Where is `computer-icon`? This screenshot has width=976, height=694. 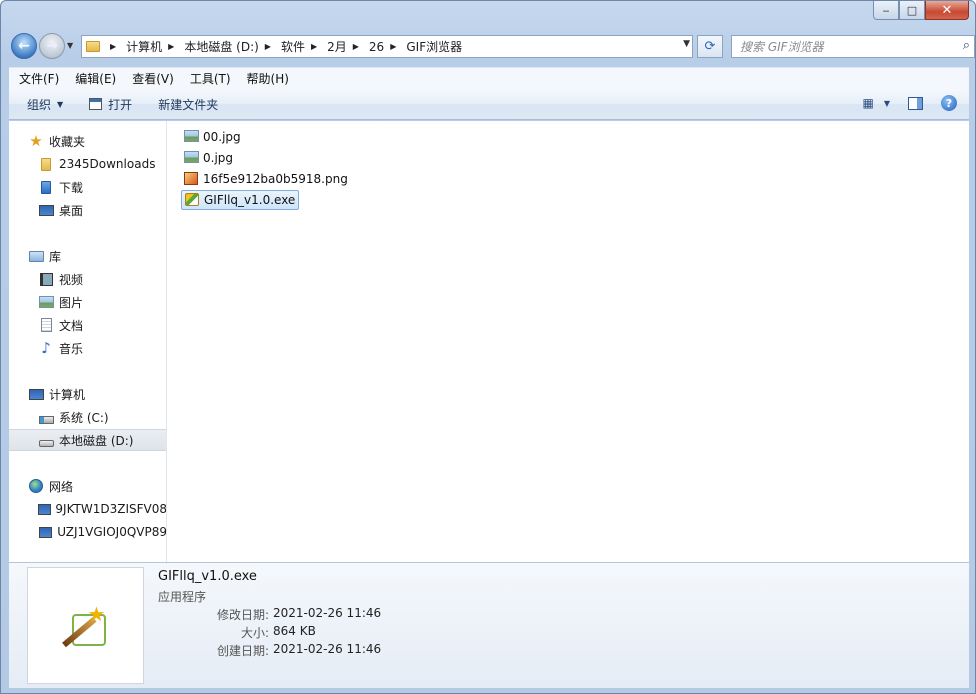
computer-icon is located at coordinates (36, 394).